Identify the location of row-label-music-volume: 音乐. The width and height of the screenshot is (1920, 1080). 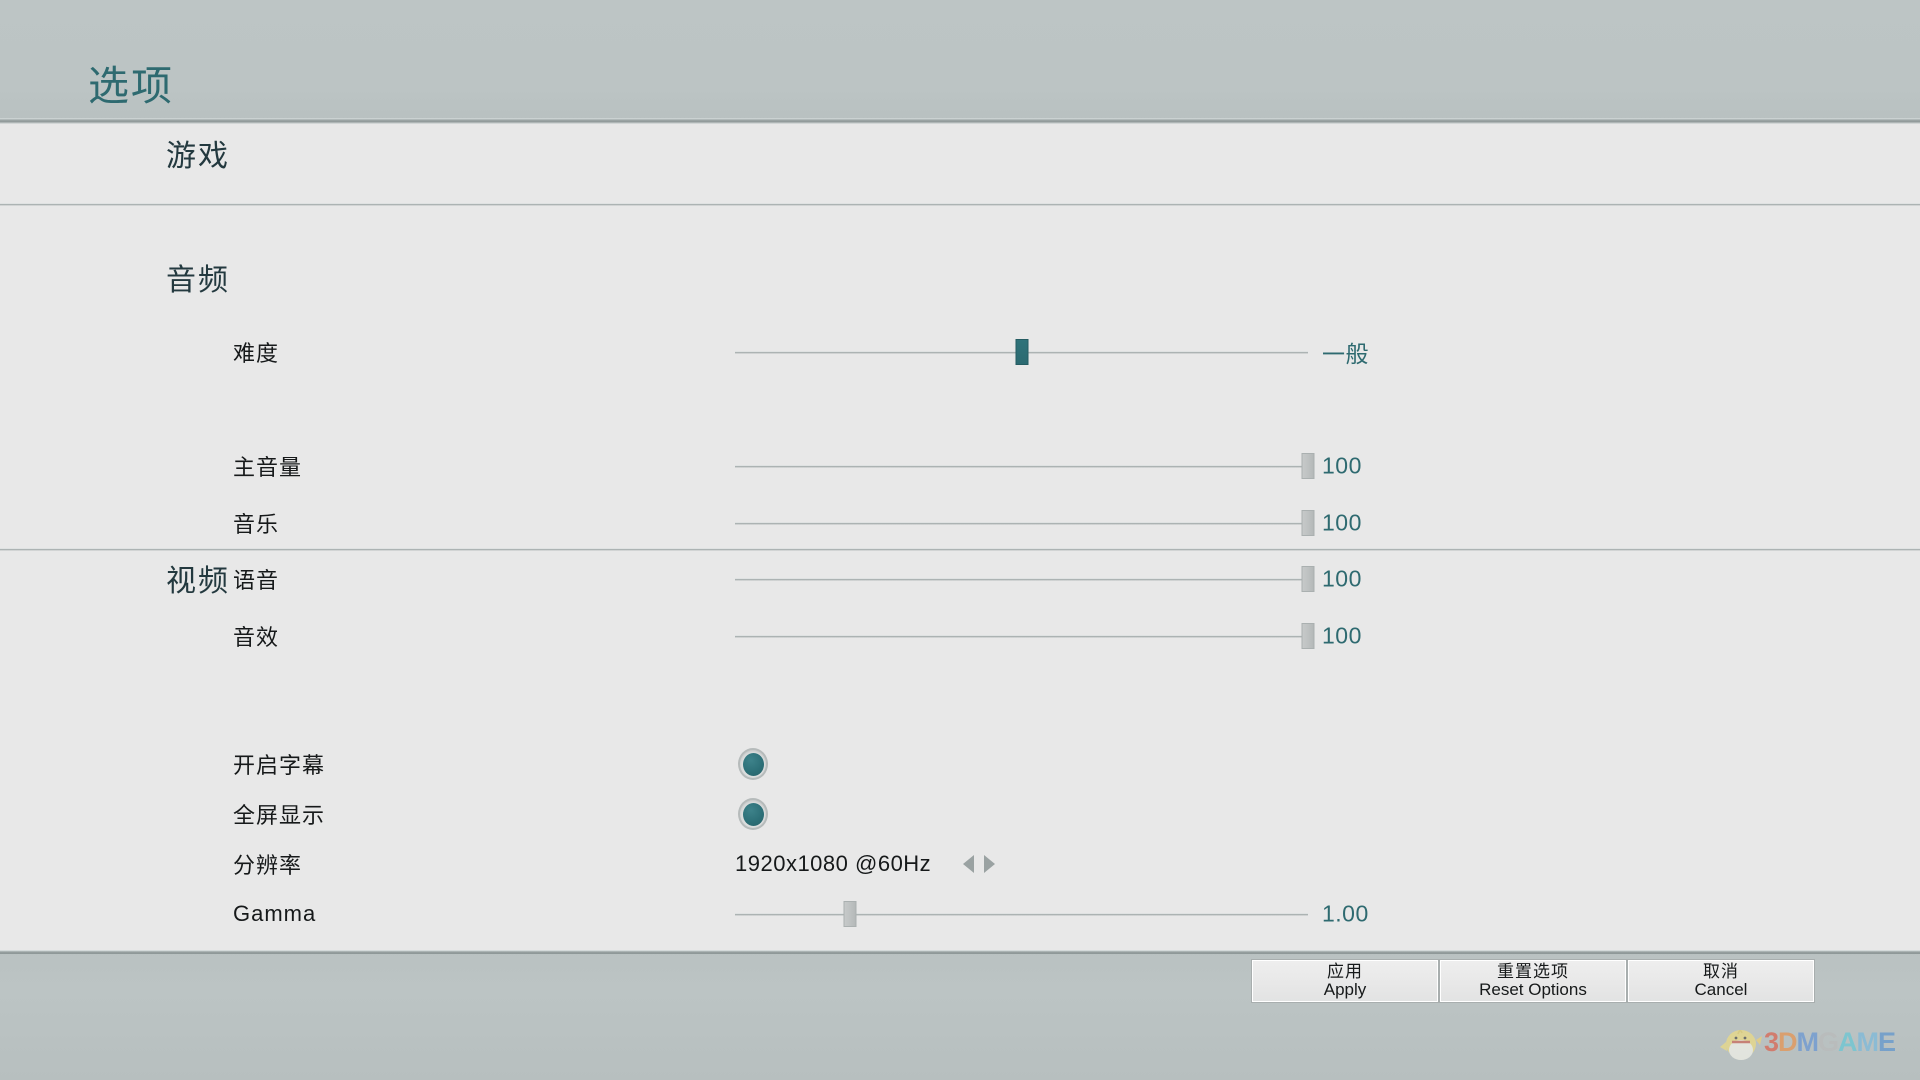
(256, 524).